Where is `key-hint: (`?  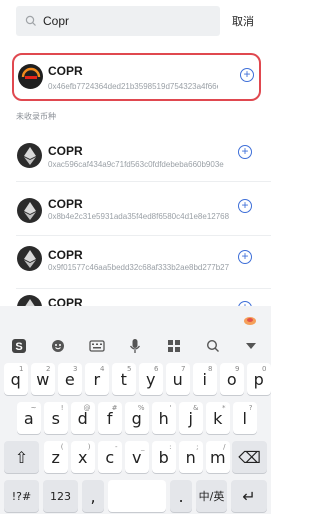
key-hint: ( is located at coordinates (62, 447).